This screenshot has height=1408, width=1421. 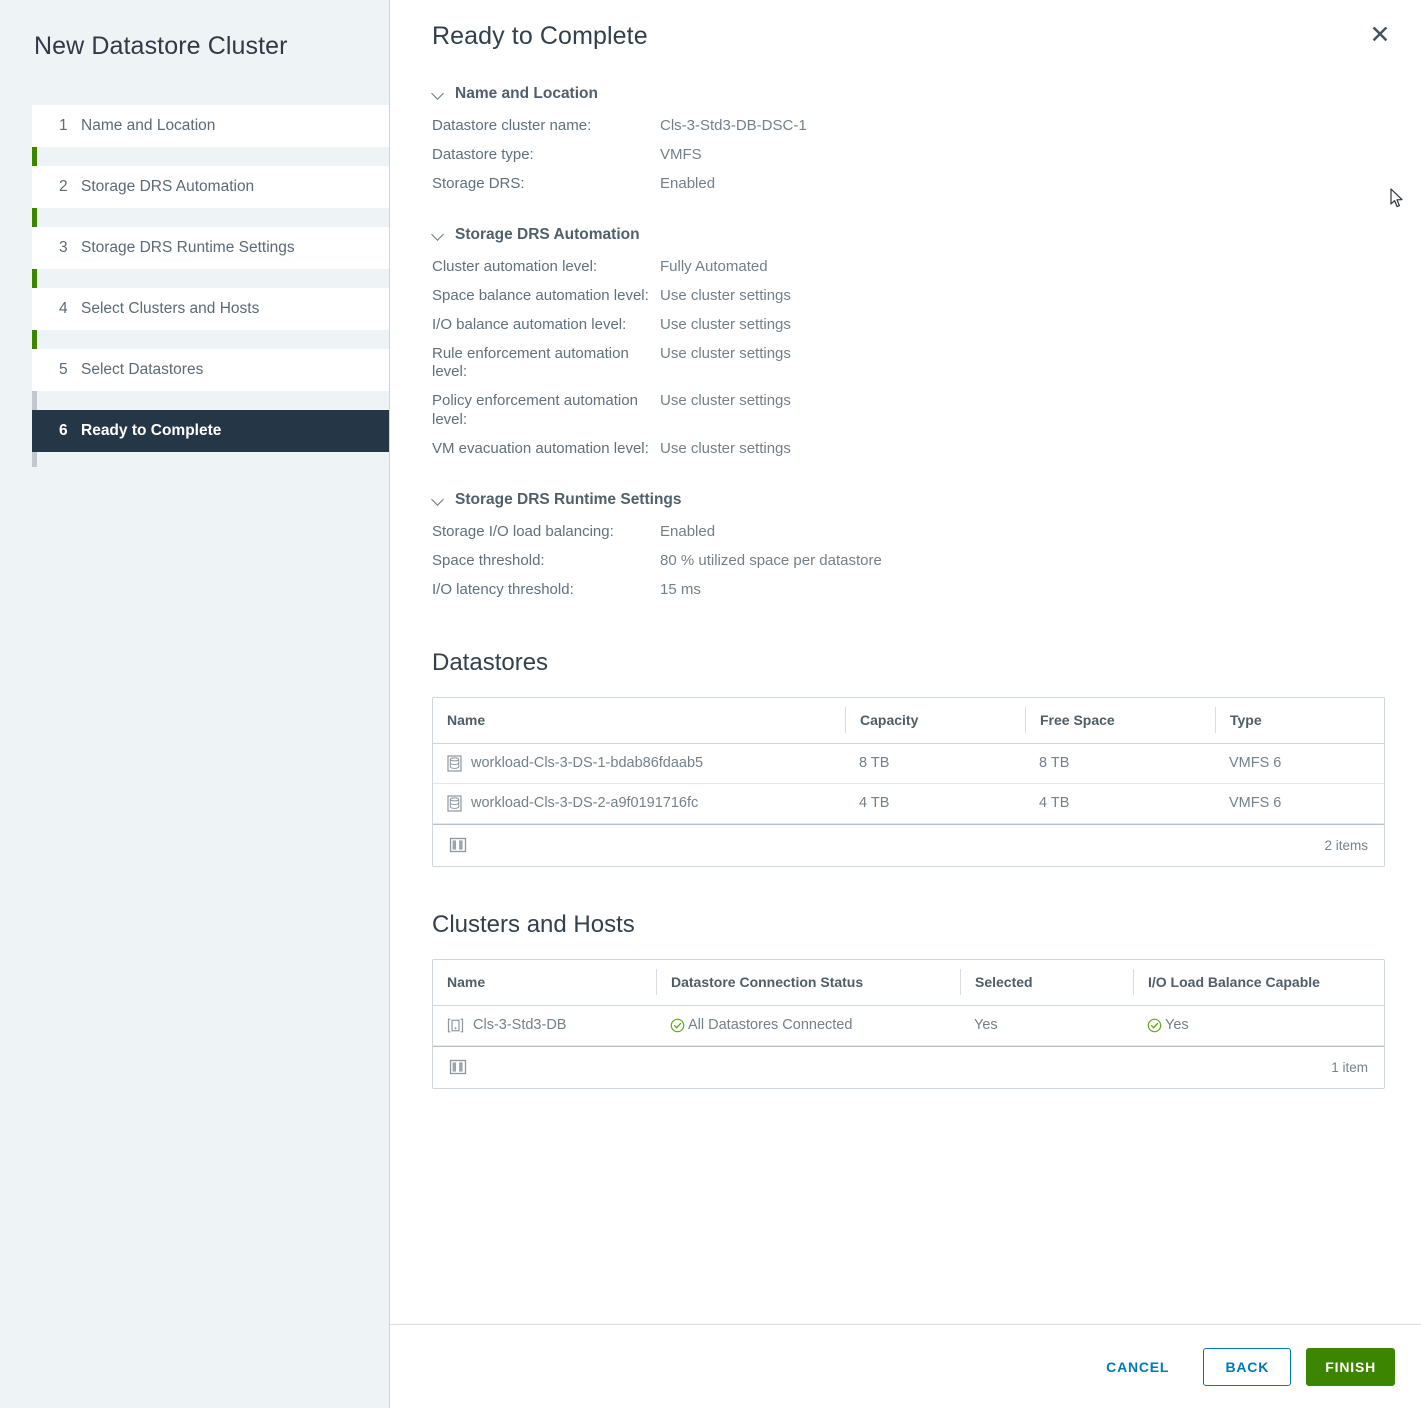 What do you see at coordinates (210, 248) in the screenshot?
I see `sidebar-step-storage-drs-runtime-settings: 3 Storage DRS Runtime Settings` at bounding box center [210, 248].